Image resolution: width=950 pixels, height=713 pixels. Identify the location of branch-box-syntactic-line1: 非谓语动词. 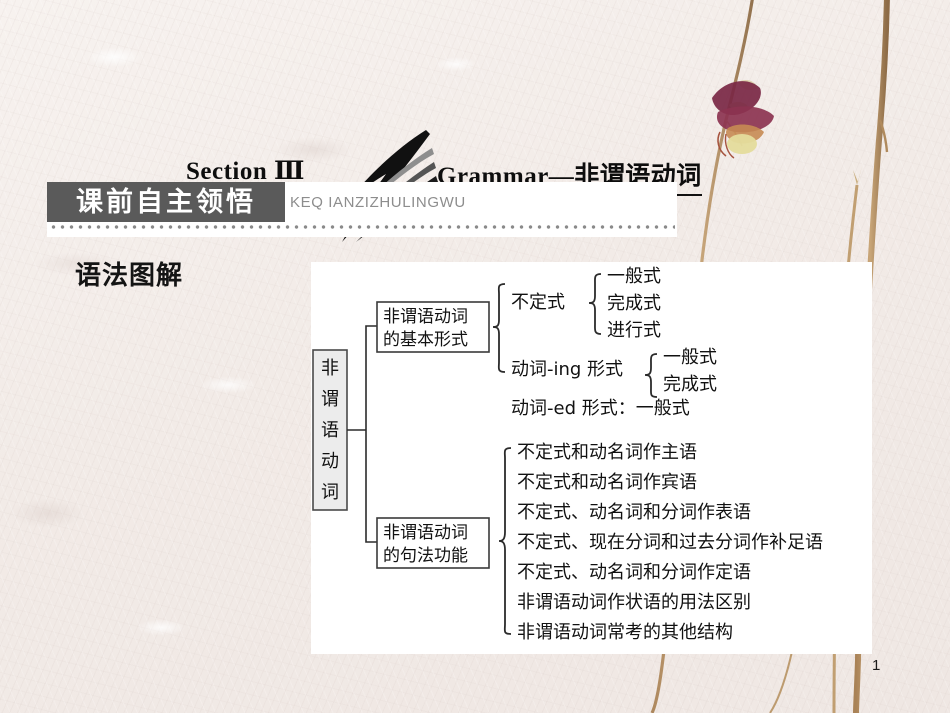
(425, 533).